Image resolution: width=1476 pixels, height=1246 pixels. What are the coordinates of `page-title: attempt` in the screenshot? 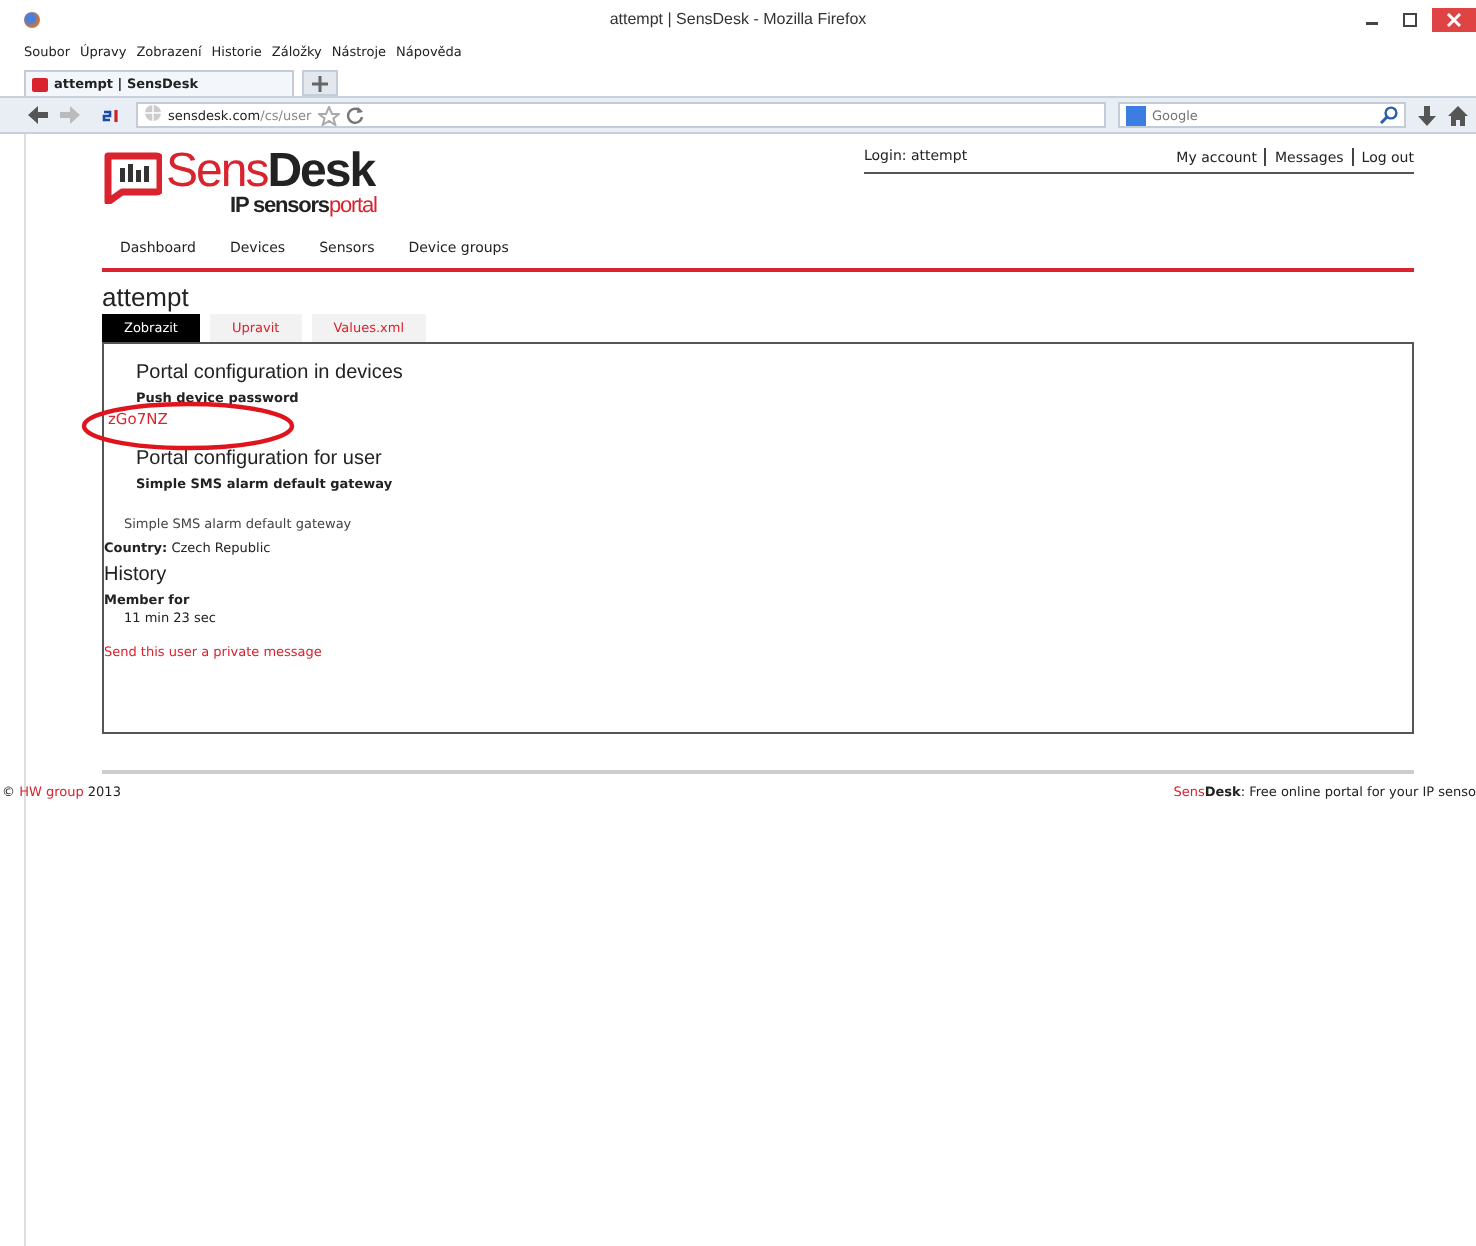 It's located at (146, 297).